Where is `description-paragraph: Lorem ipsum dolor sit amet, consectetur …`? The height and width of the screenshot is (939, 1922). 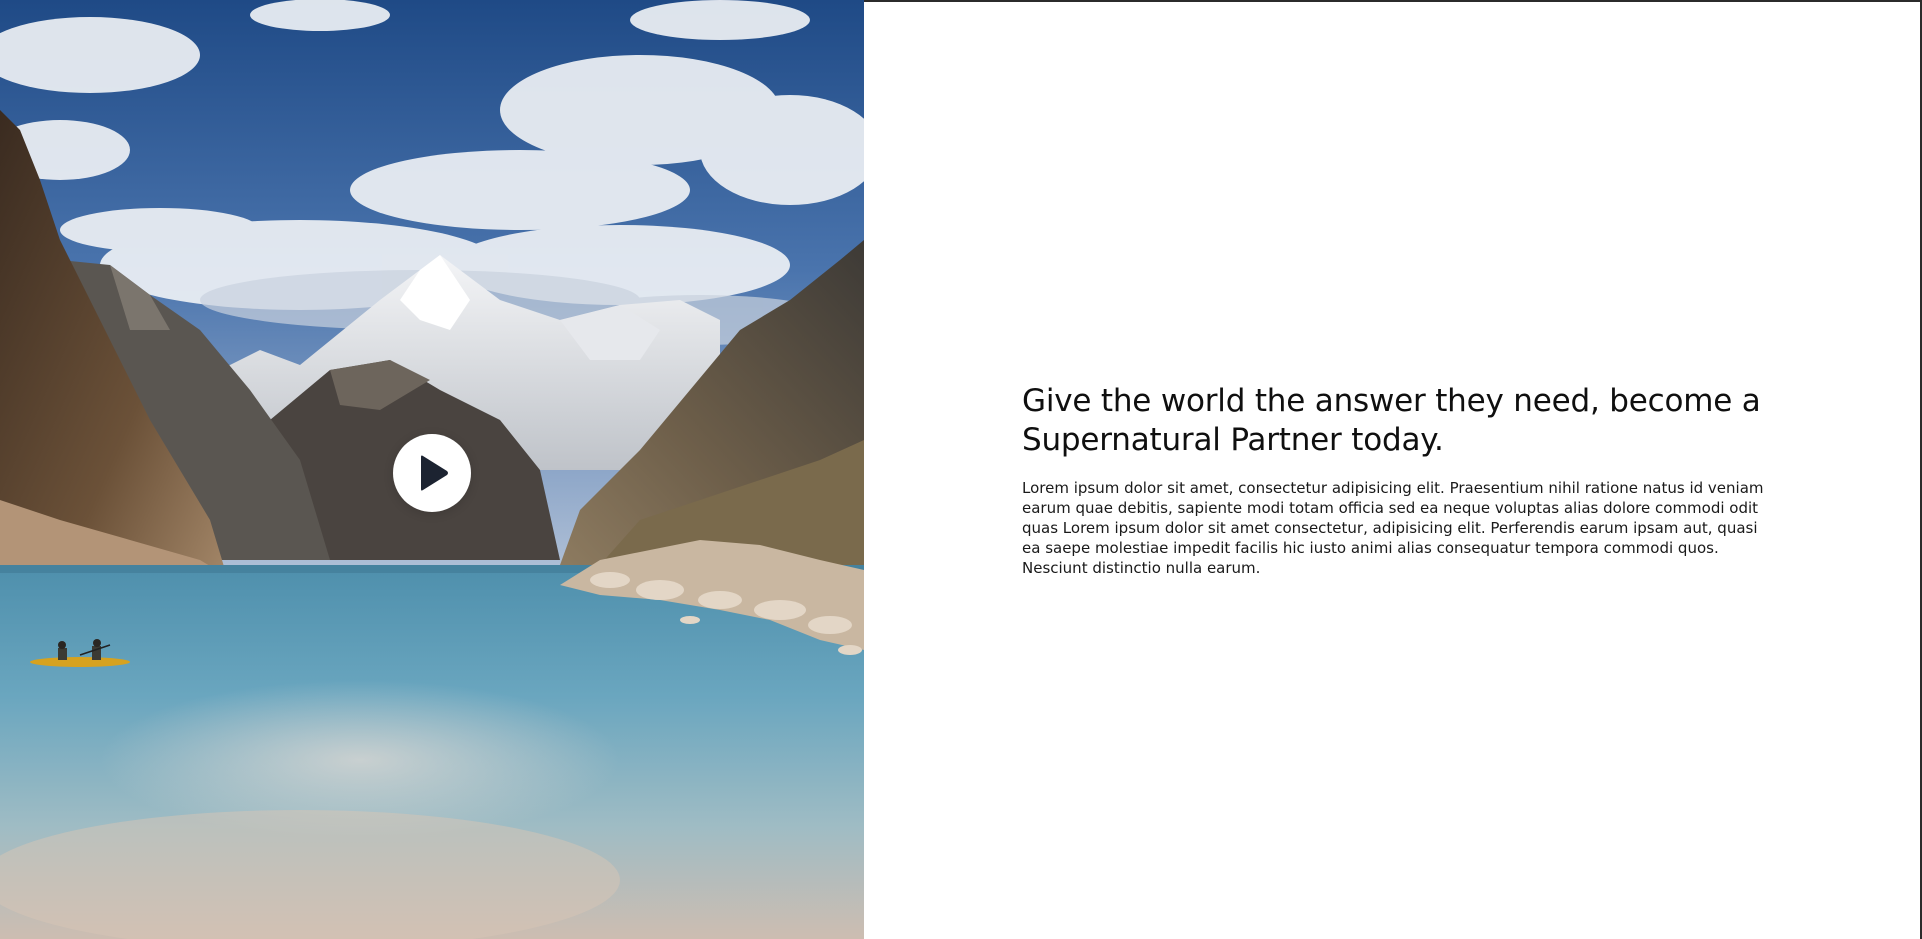 description-paragraph: Lorem ipsum dolor sit amet, consectetur … is located at coordinates (1393, 528).